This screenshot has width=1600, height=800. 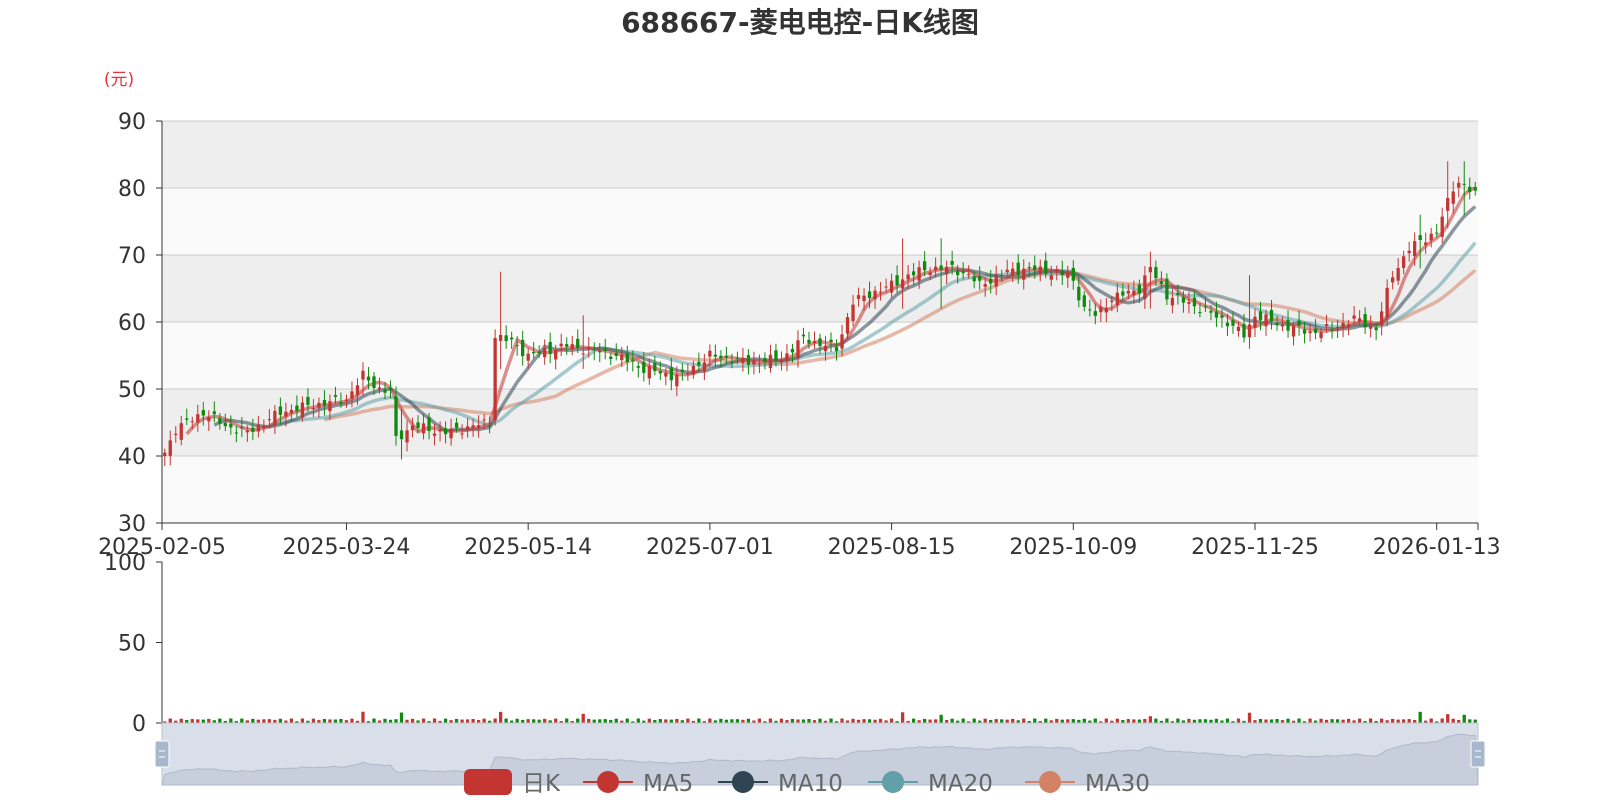 What do you see at coordinates (810, 784) in the screenshot?
I see `legend-label: MA10` at bounding box center [810, 784].